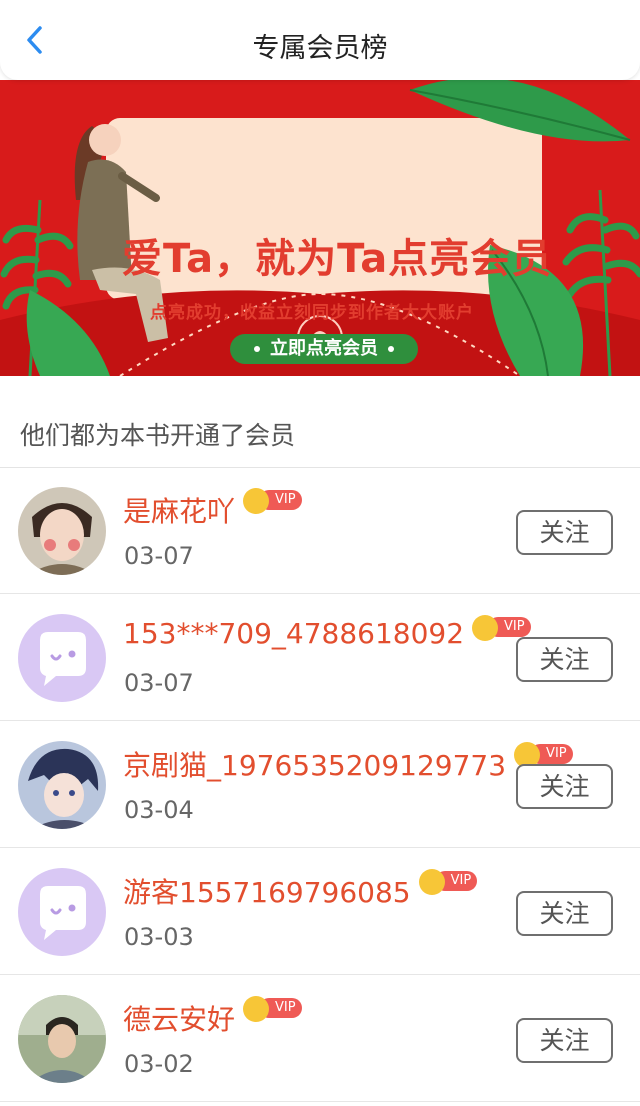 Image resolution: width=640 pixels, height=1106 pixels. What do you see at coordinates (312, 313) in the screenshot?
I see `banner-subtitle: 点亮成功，收益立刻同步到作者大大账户` at bounding box center [312, 313].